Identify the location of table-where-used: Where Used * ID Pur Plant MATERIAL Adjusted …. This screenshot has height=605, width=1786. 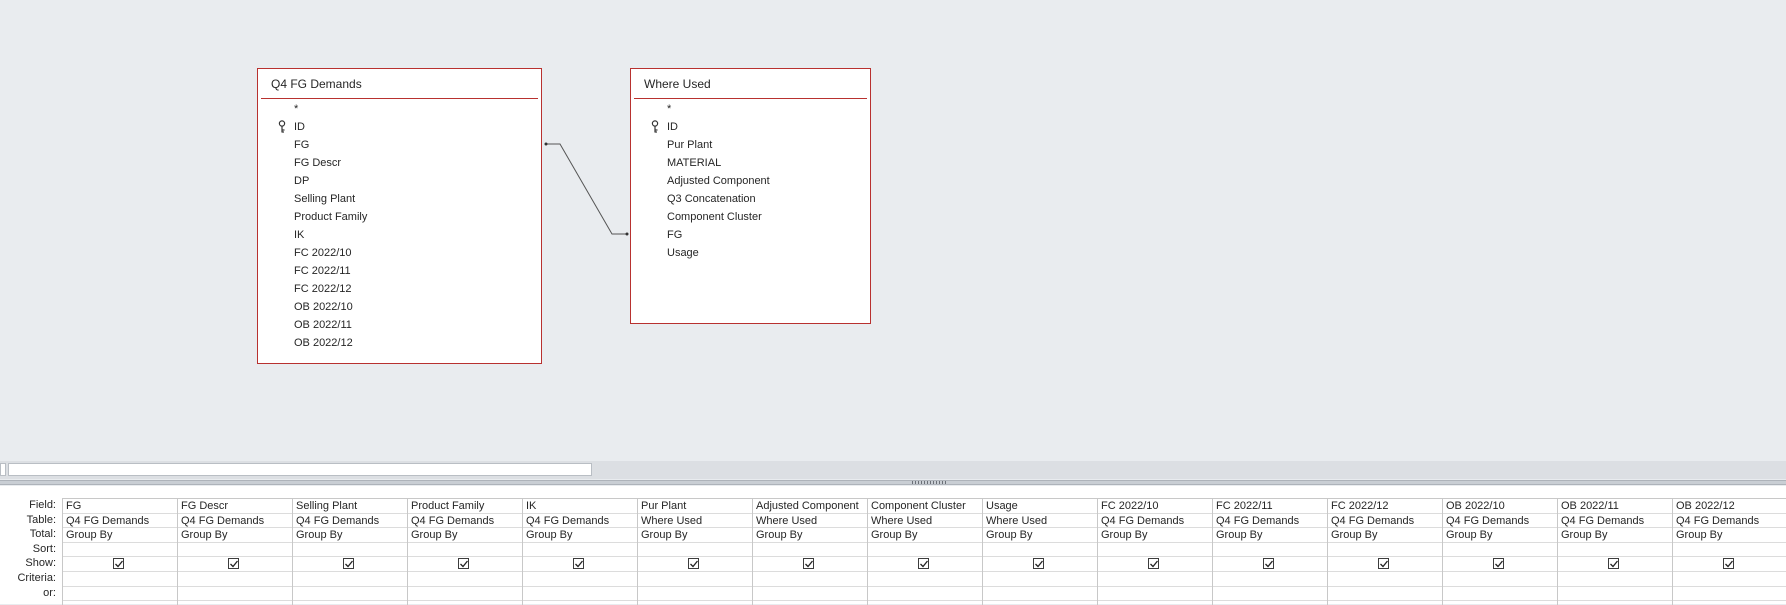
(750, 196).